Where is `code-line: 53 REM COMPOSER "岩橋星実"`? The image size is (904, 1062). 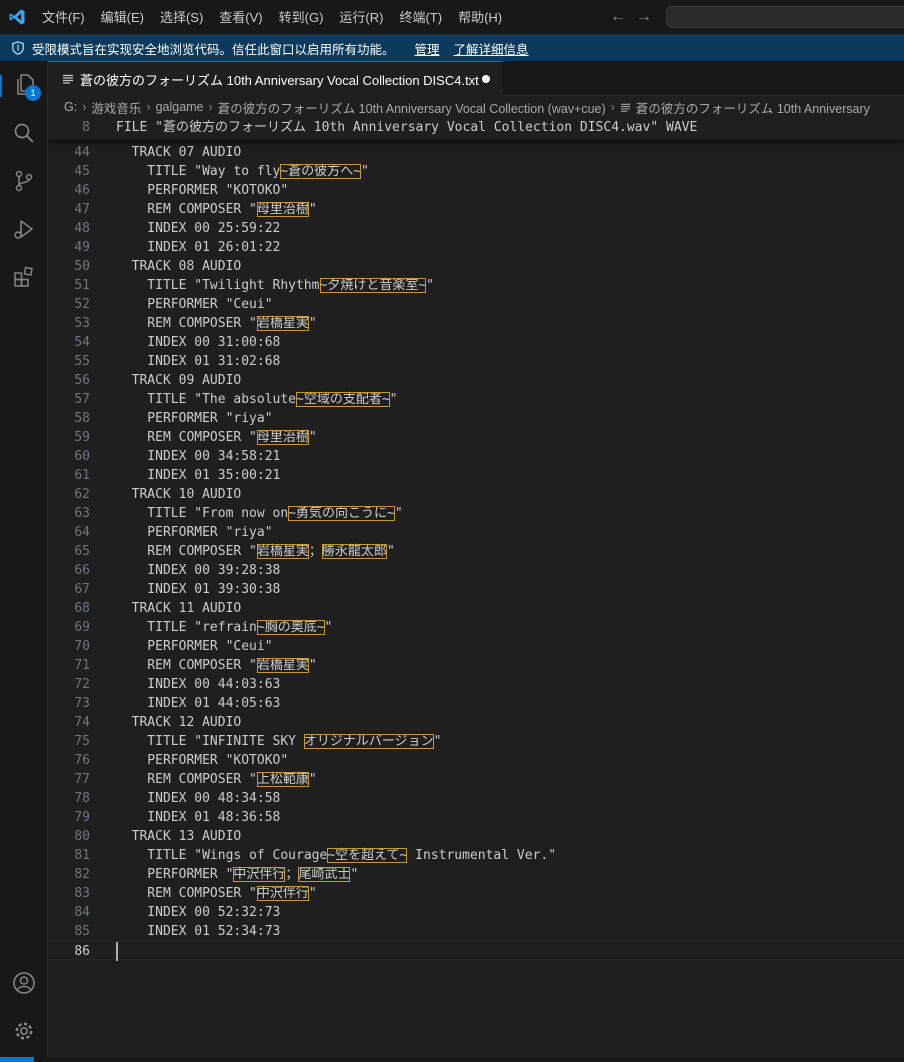
code-line: 53 REM COMPOSER "岩橋星実" is located at coordinates (476, 323).